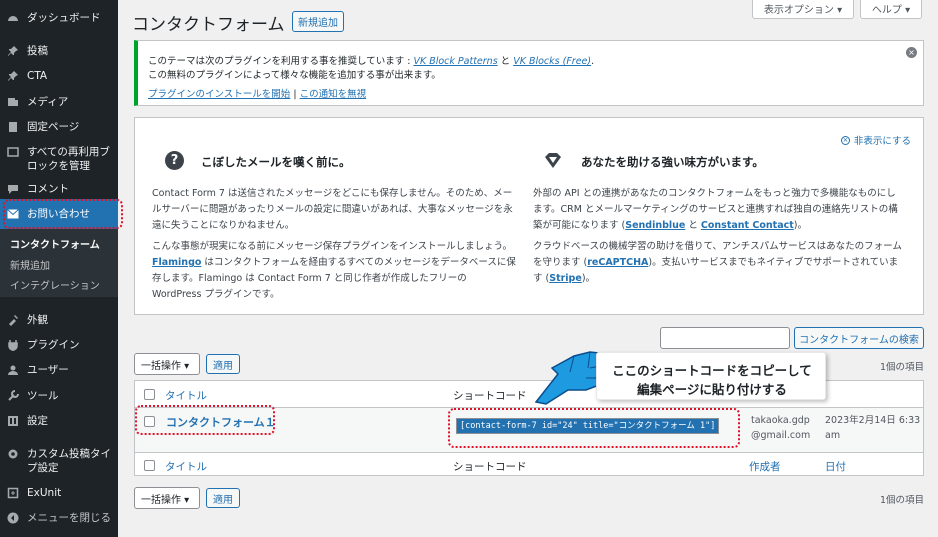 The width and height of the screenshot is (938, 537). What do you see at coordinates (59, 76) in the screenshot?
I see `menu-cta: CTA` at bounding box center [59, 76].